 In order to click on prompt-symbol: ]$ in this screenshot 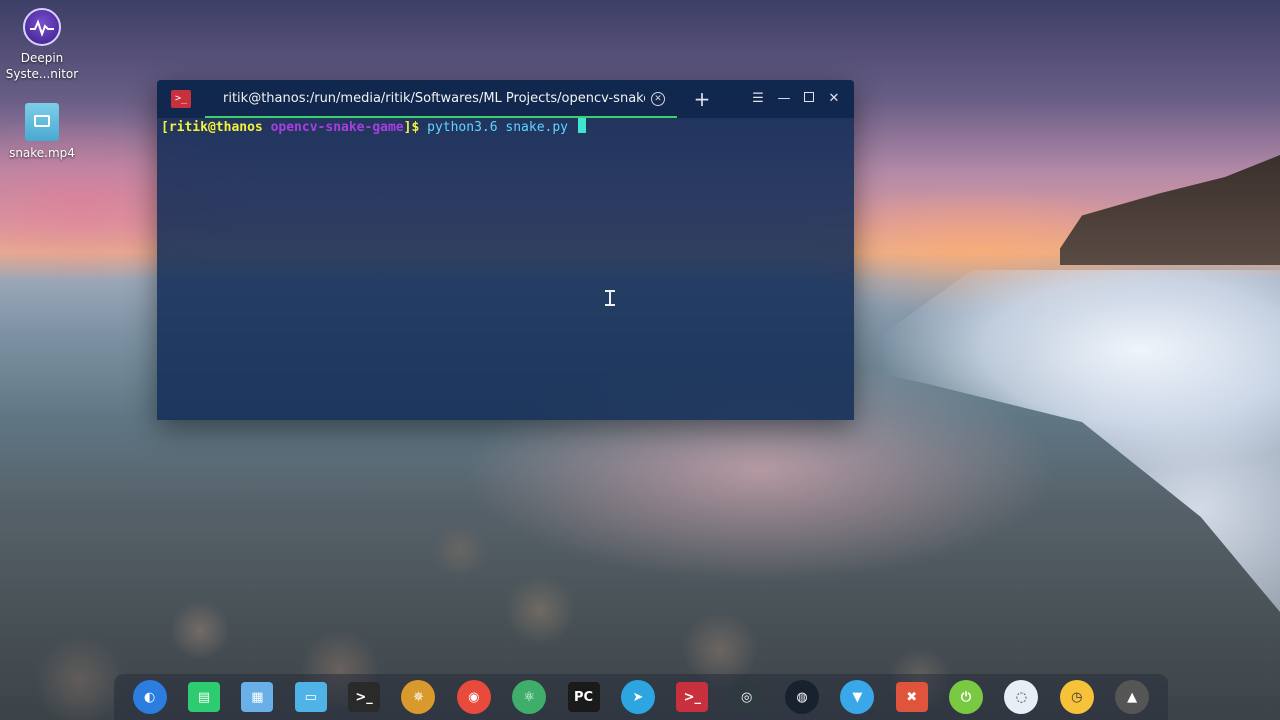, I will do `click(411, 127)`.